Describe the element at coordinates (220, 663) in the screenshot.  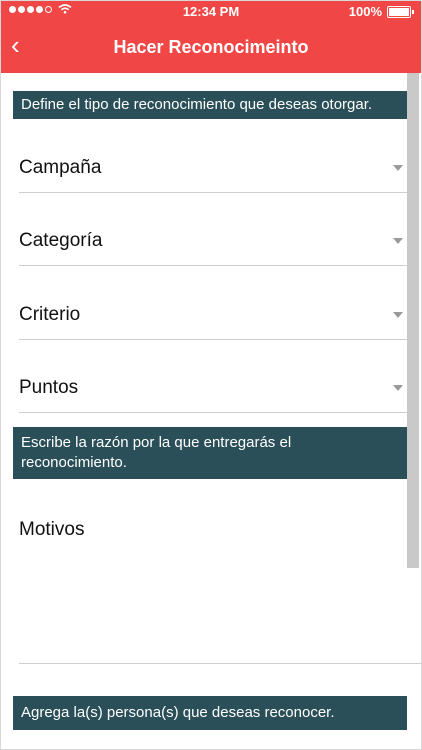
I see `reasons-underline` at that location.